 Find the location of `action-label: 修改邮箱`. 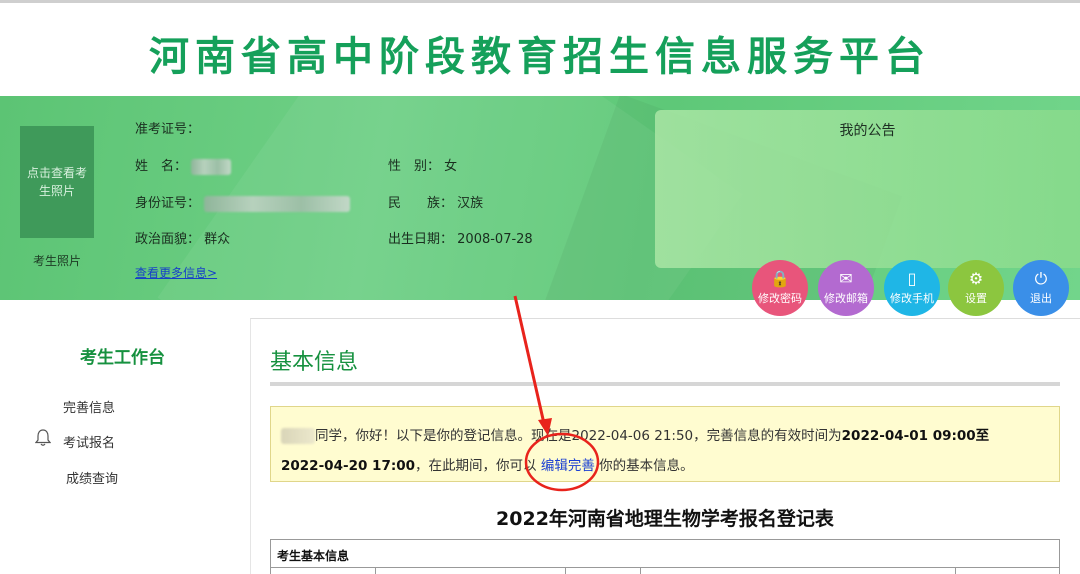

action-label: 修改邮箱 is located at coordinates (846, 298).